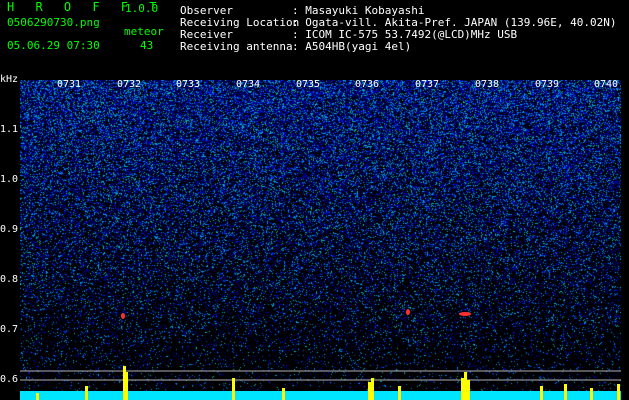 The image size is (629, 400). What do you see at coordinates (9, 329) in the screenshot?
I see `y-tick-0-7: 0.7` at bounding box center [9, 329].